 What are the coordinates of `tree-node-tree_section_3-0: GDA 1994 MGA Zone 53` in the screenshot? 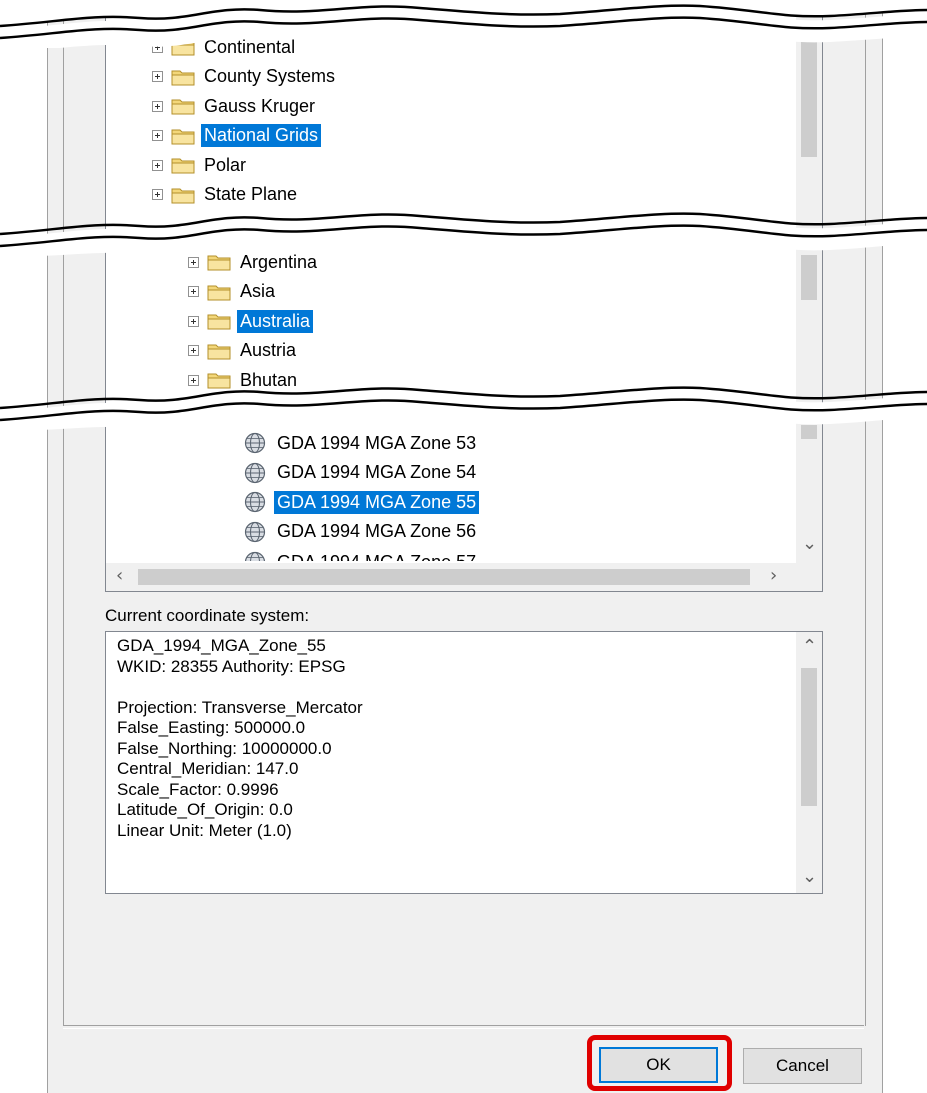 It's located at (361, 443).